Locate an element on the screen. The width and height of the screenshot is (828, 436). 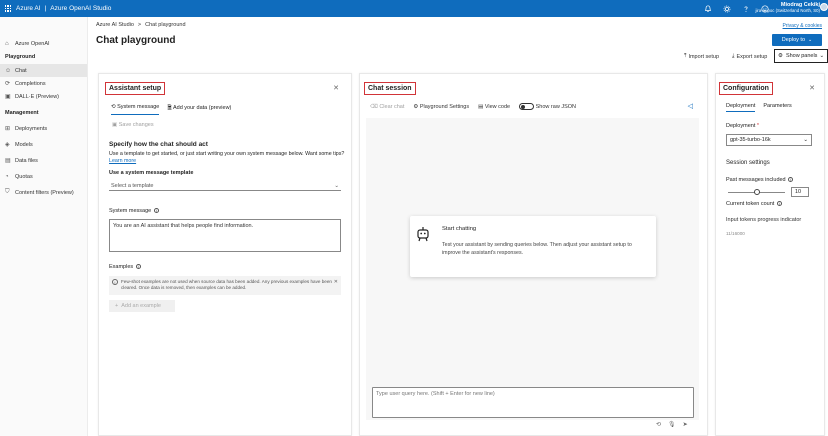
sidebar-item-azure-openai: ⌂ Azure OpenAI is located at coordinates (43, 43).